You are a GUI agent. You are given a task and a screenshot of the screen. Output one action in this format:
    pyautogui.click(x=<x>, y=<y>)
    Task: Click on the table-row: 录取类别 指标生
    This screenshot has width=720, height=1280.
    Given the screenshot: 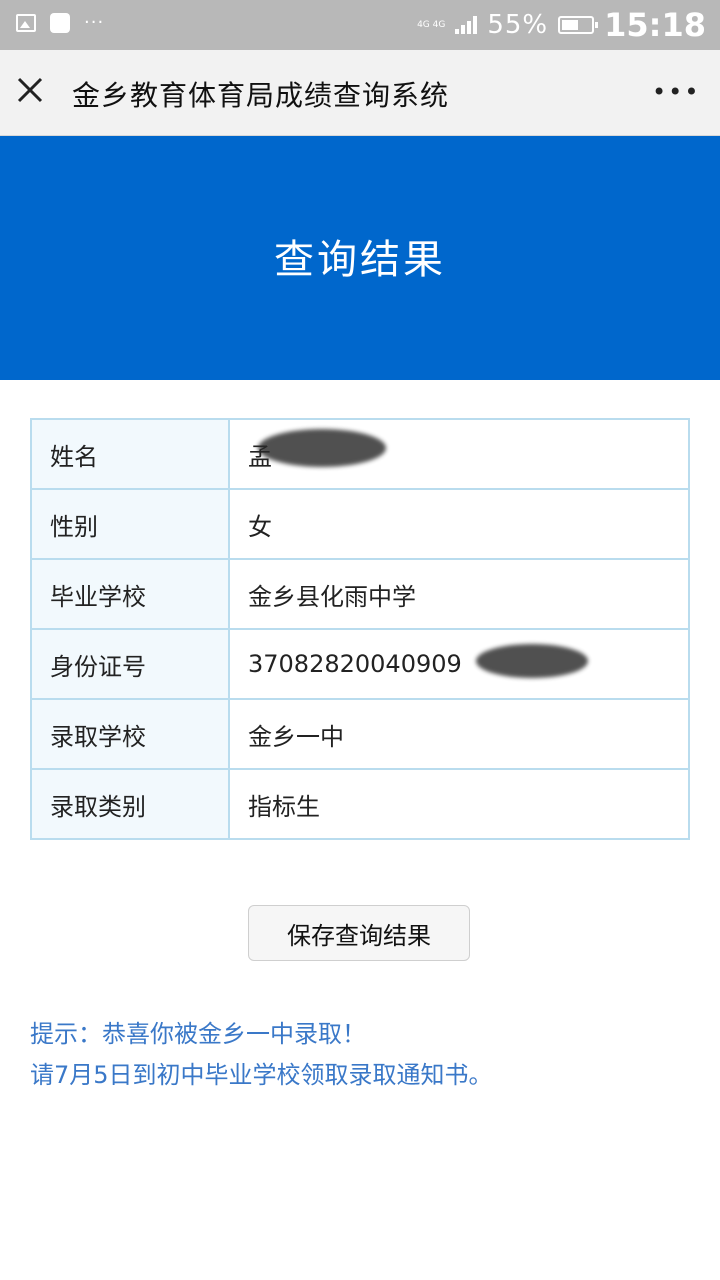 What is the action you would take?
    pyautogui.click(x=360, y=804)
    